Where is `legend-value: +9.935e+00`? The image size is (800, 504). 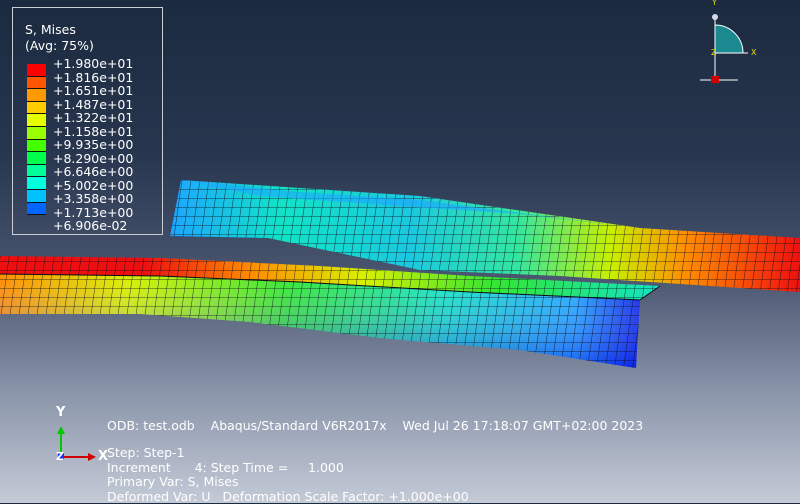
legend-value: +9.935e+00 is located at coordinates (93, 145).